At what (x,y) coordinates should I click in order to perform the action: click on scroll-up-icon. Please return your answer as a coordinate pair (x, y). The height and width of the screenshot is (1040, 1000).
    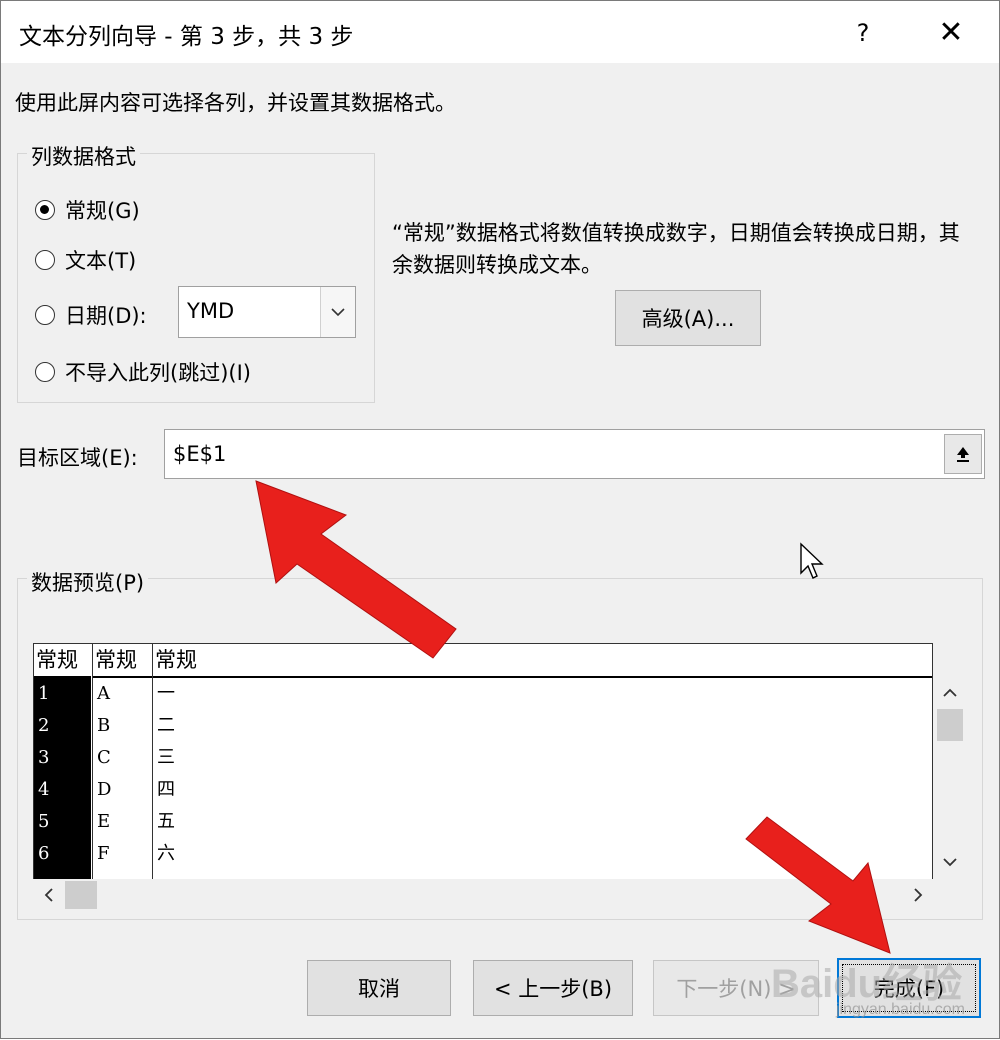
    Looking at the image, I should click on (950, 692).